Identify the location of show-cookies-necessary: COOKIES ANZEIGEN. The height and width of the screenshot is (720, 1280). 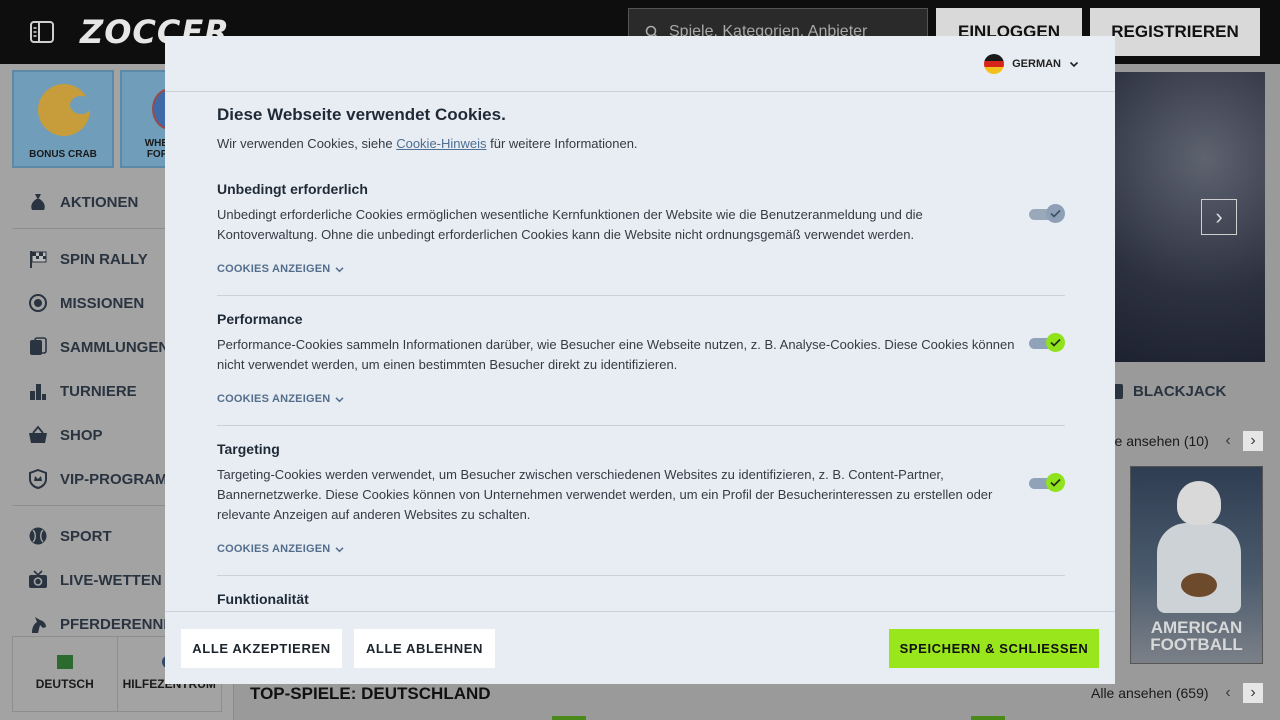
(280, 269).